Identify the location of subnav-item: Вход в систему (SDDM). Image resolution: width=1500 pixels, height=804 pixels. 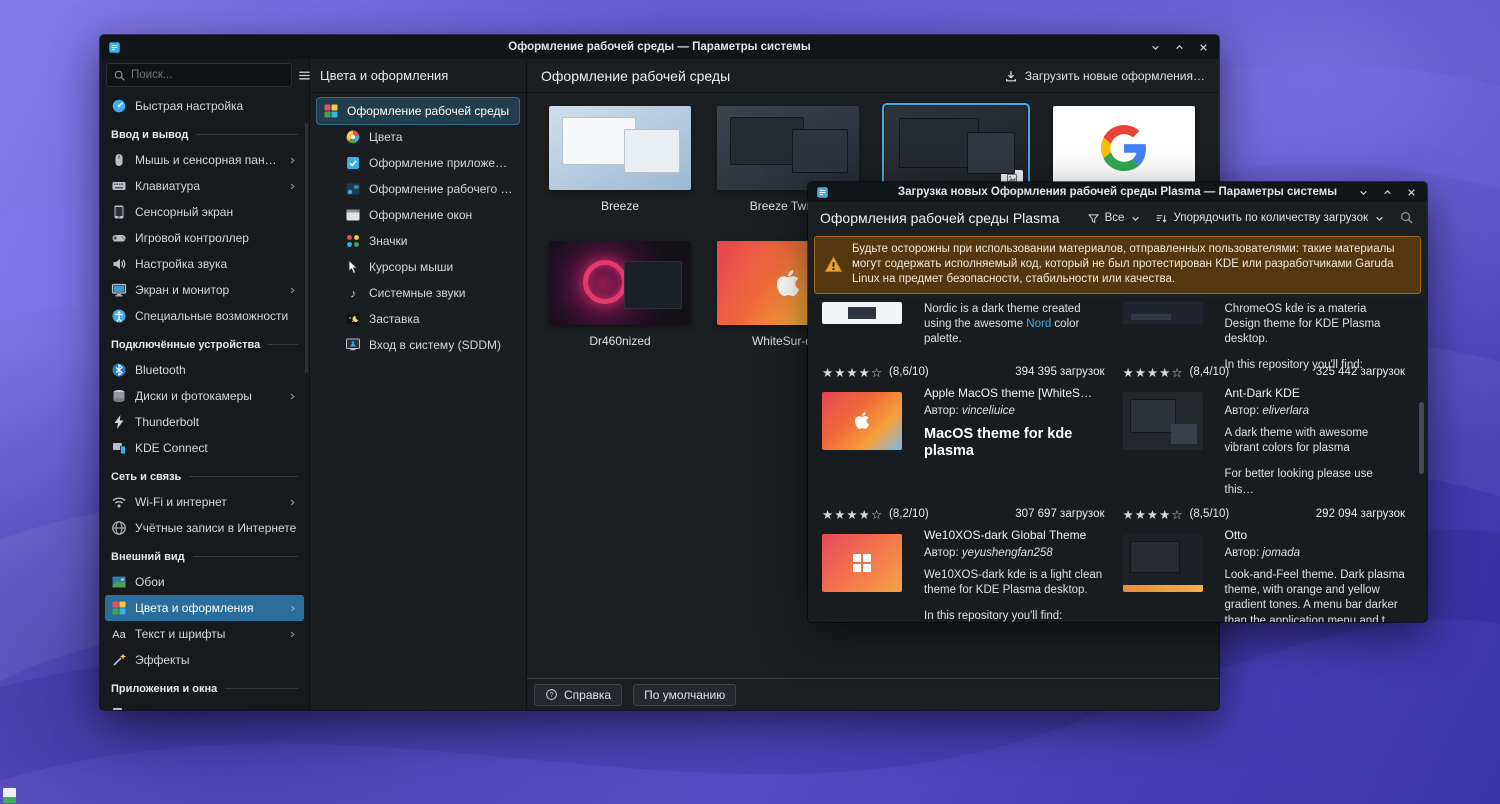
(418, 345).